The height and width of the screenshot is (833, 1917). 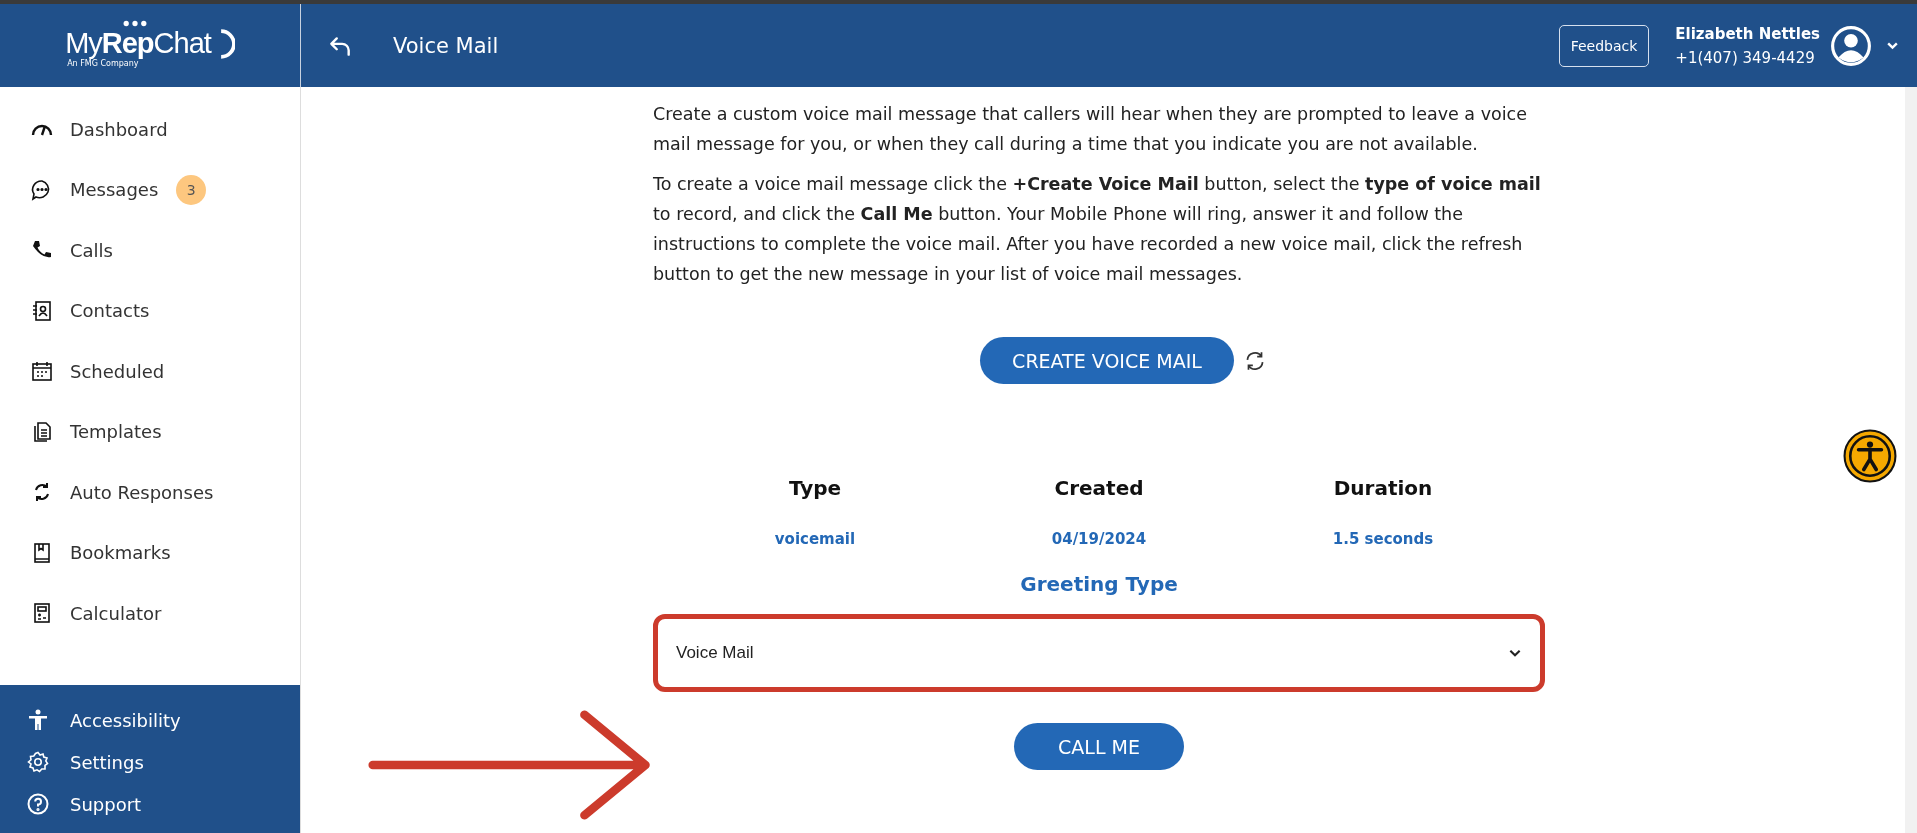 I want to click on feedback-button: Feedback, so click(x=1604, y=45).